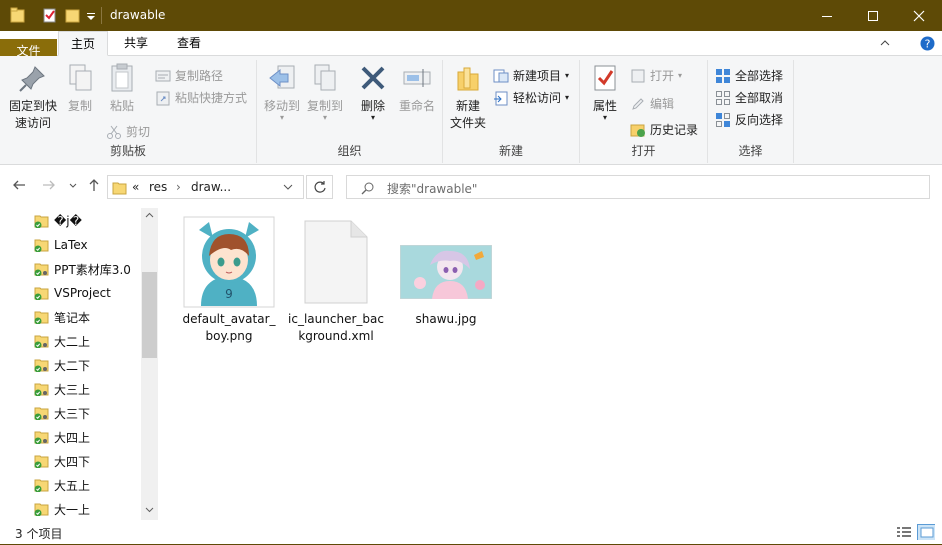 Image resolution: width=942 pixels, height=545 pixels. Describe the element at coordinates (749, 76) in the screenshot. I see `select-all-button: 全部选择` at that location.